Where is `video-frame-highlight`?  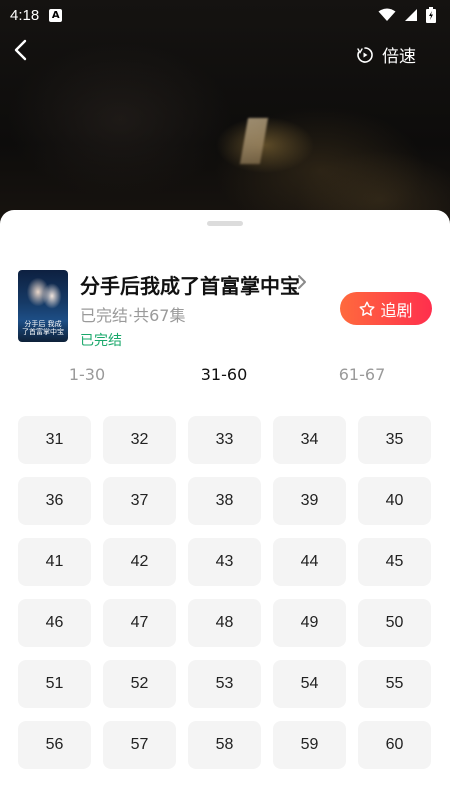 video-frame-highlight is located at coordinates (254, 141).